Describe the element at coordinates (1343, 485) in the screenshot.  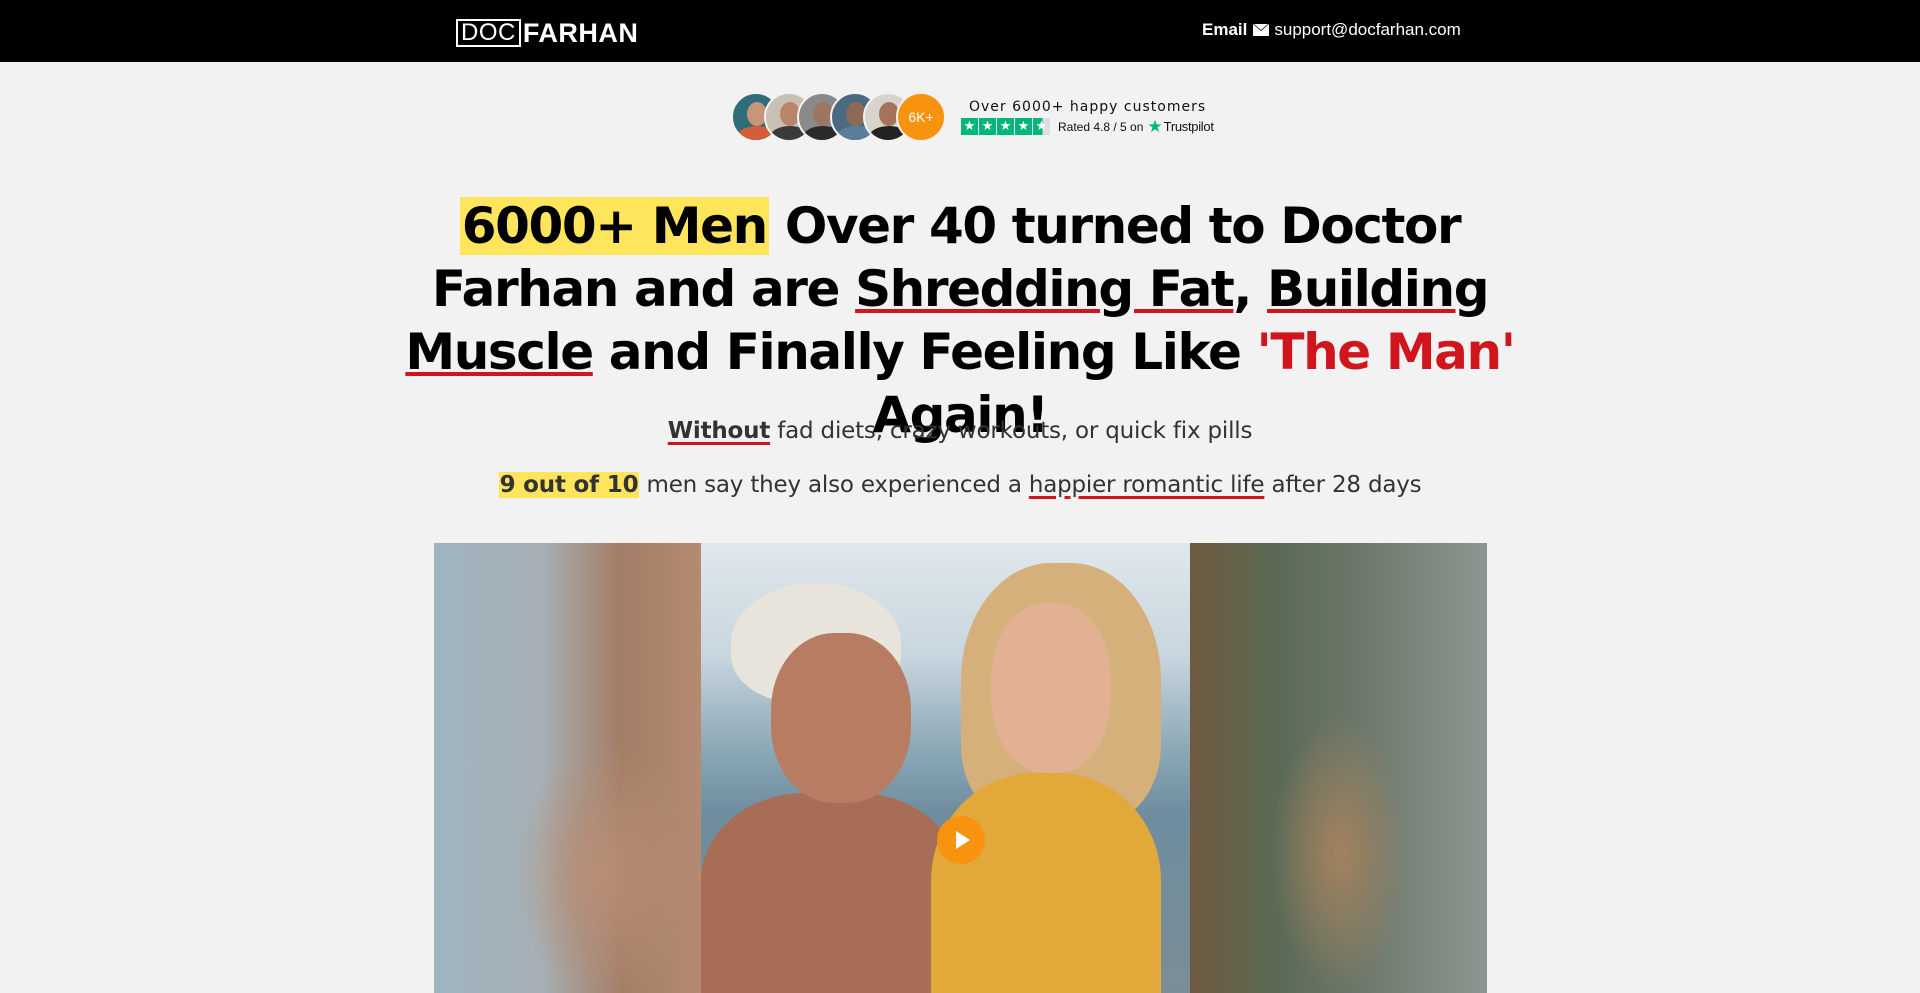
I see `stat-end: after 28 days` at that location.